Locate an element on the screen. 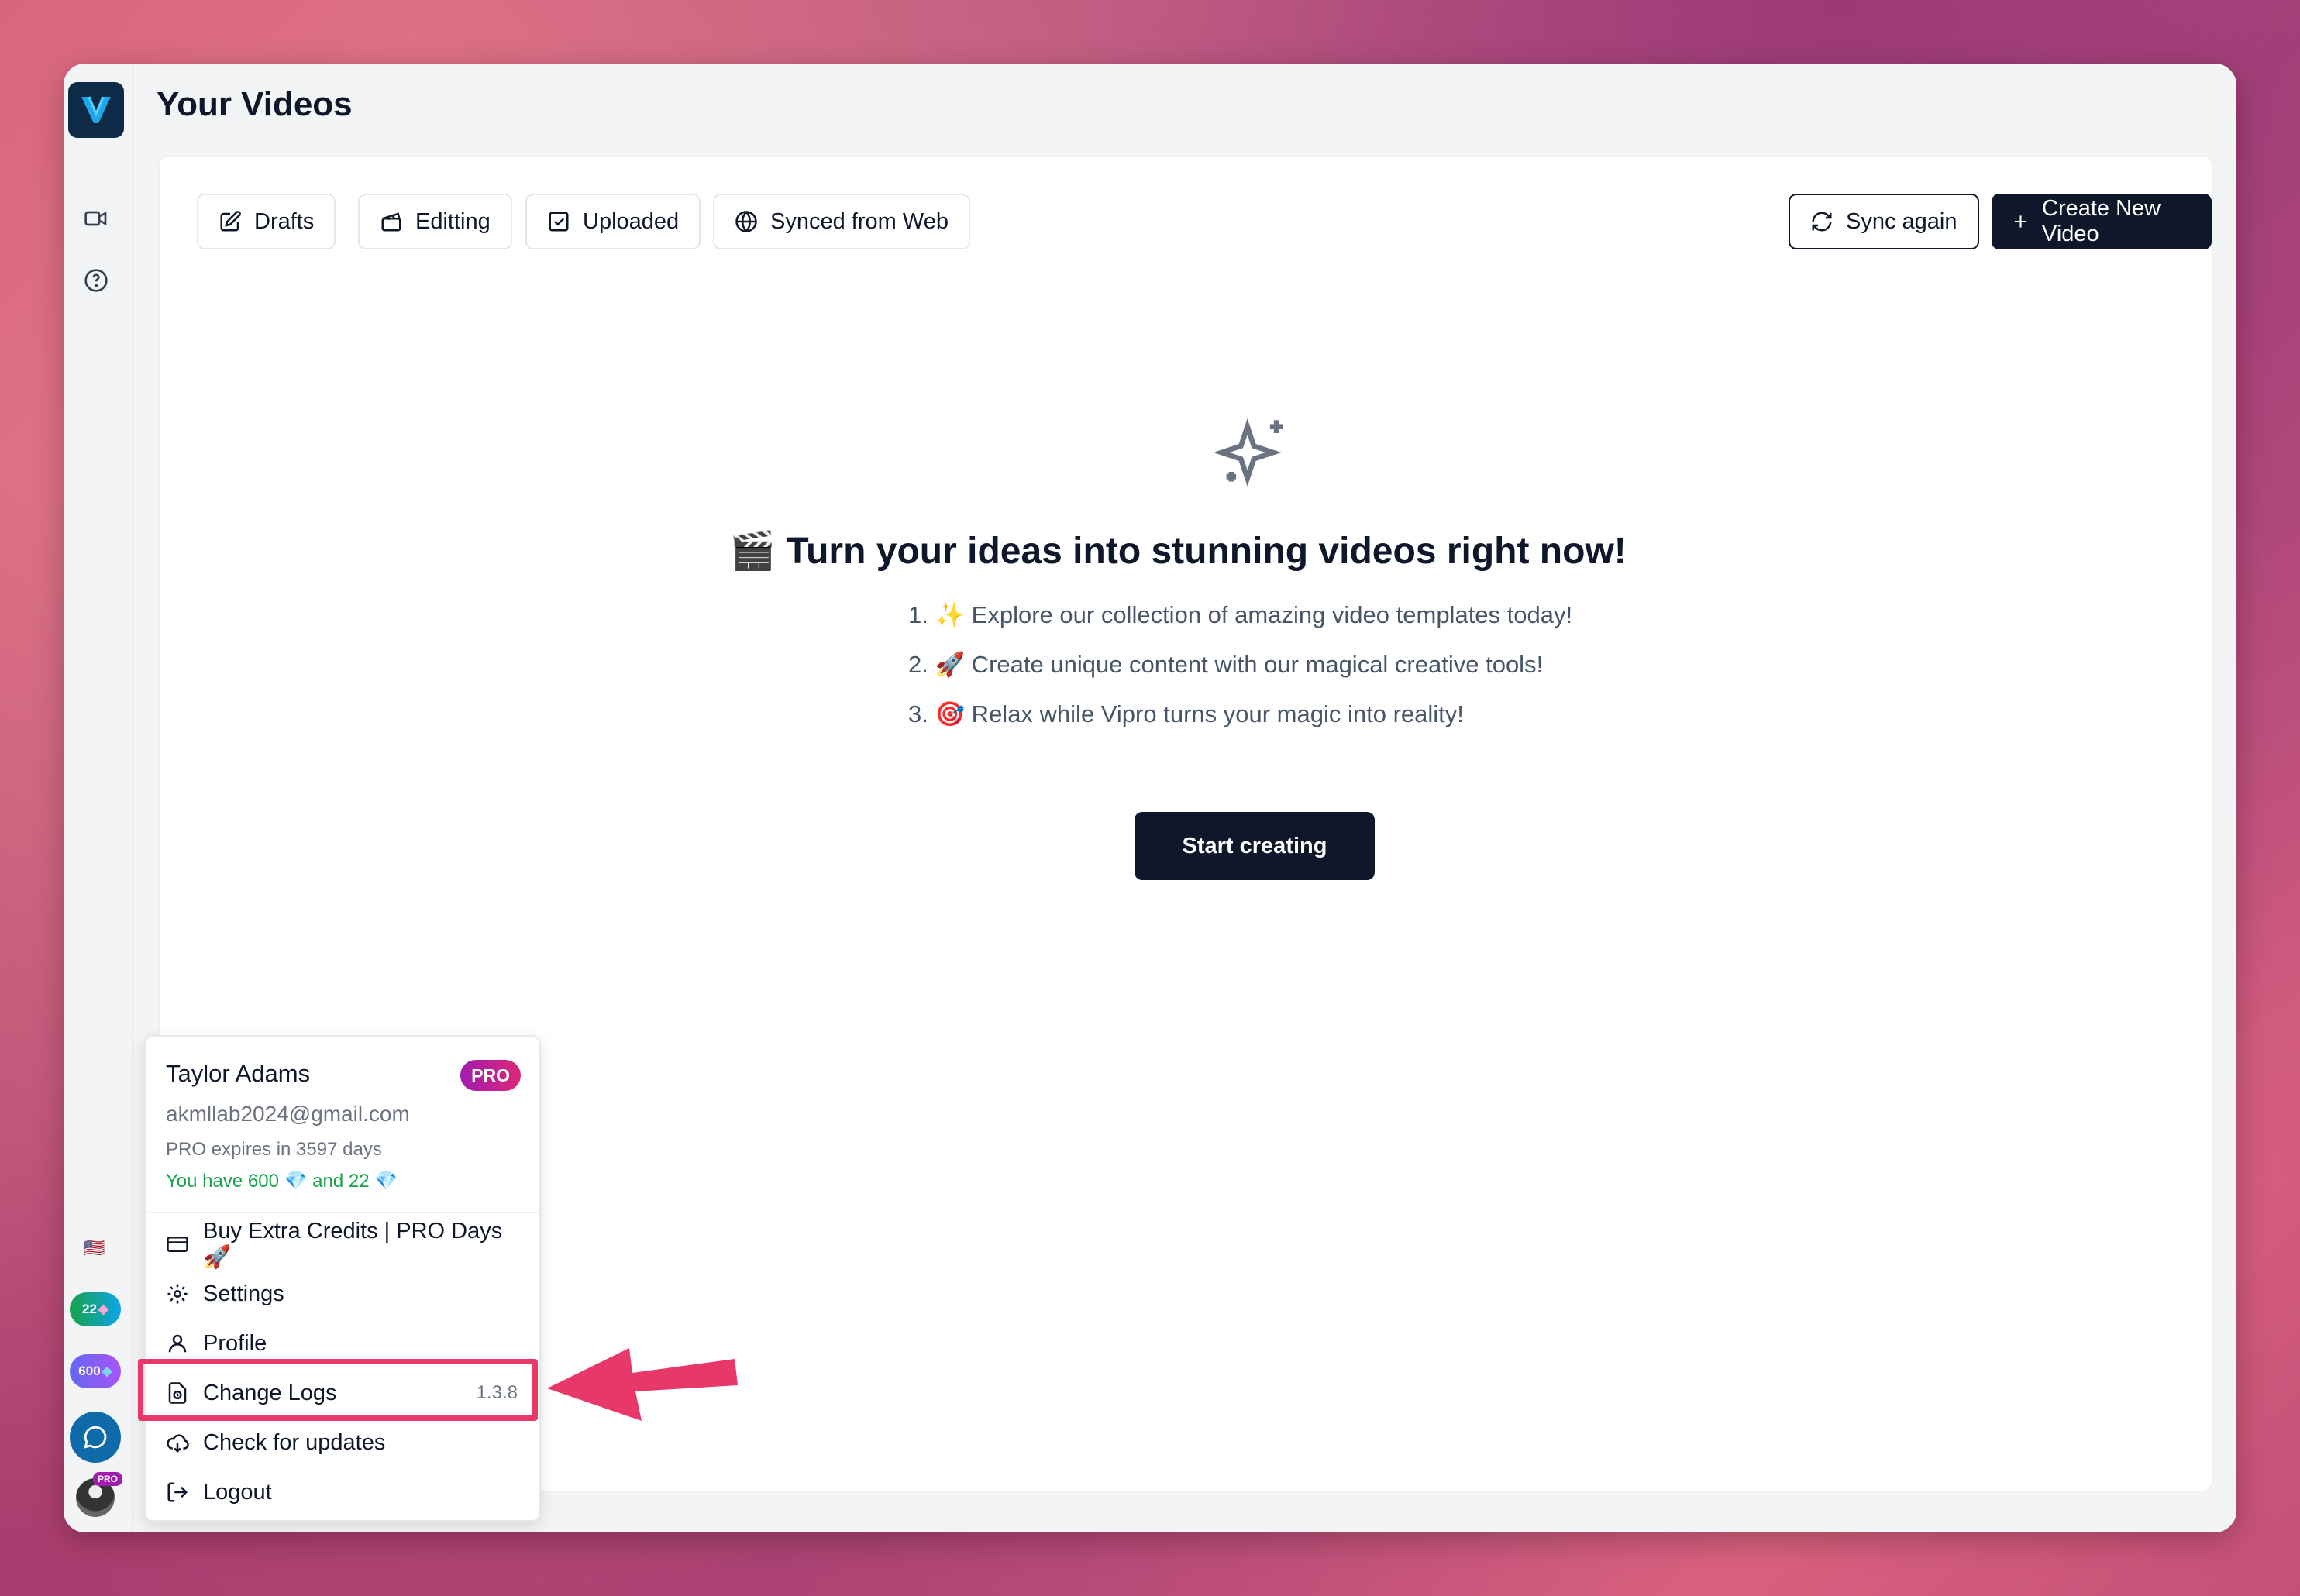 This screenshot has width=2300, height=1596. user-email: akmllab2024@gmail.com is located at coordinates (288, 1114).